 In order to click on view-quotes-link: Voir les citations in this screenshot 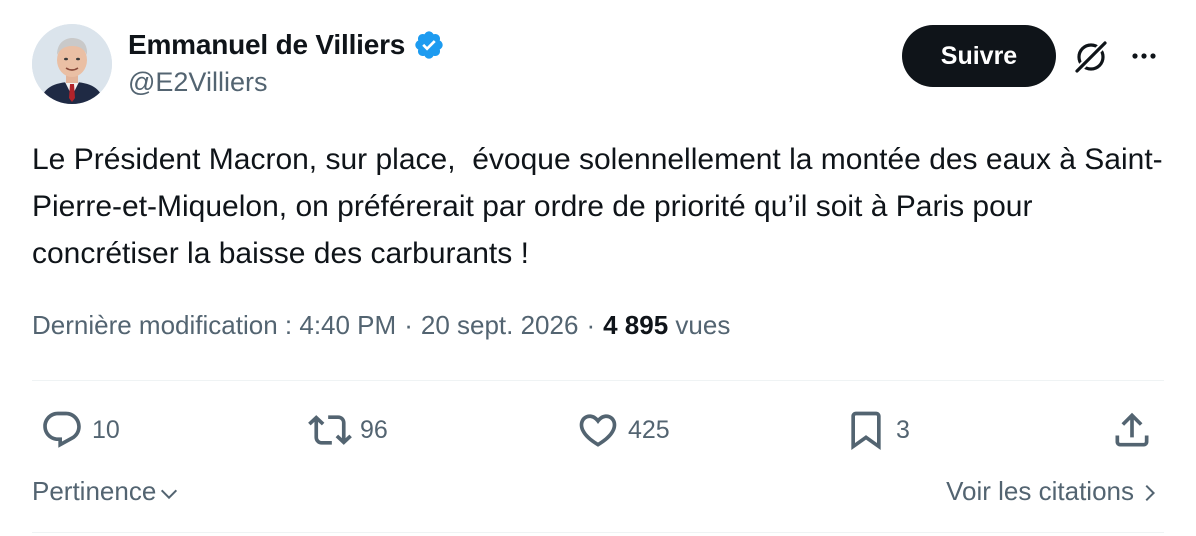, I will do `click(1053, 491)`.